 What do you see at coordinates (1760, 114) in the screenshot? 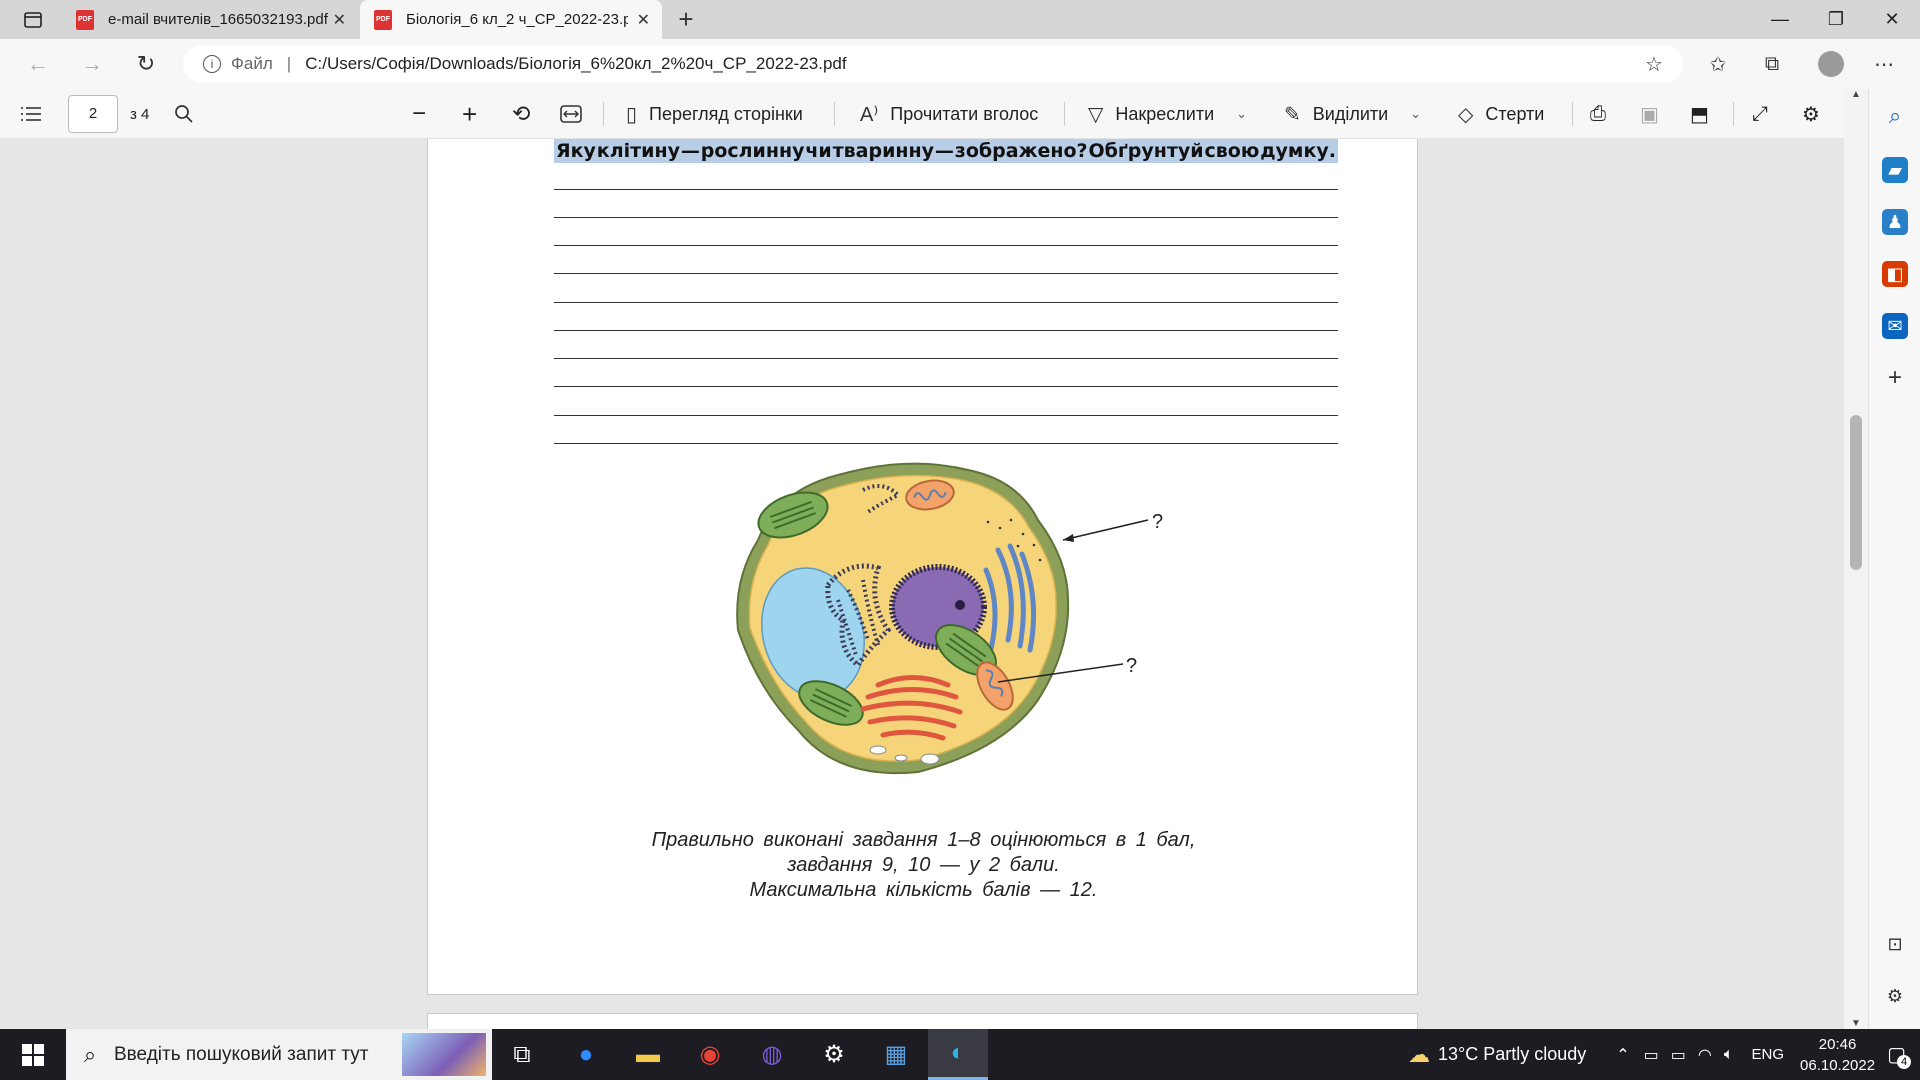
I see `fullscreen-icon: ⤢` at bounding box center [1760, 114].